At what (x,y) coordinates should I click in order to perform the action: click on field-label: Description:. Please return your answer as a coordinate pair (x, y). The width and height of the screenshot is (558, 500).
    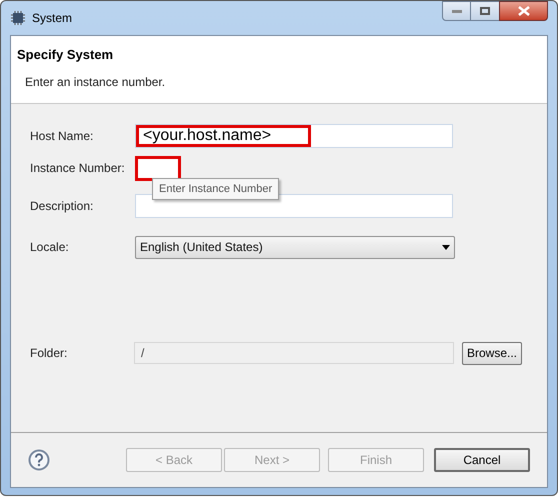
    Looking at the image, I should click on (62, 206).